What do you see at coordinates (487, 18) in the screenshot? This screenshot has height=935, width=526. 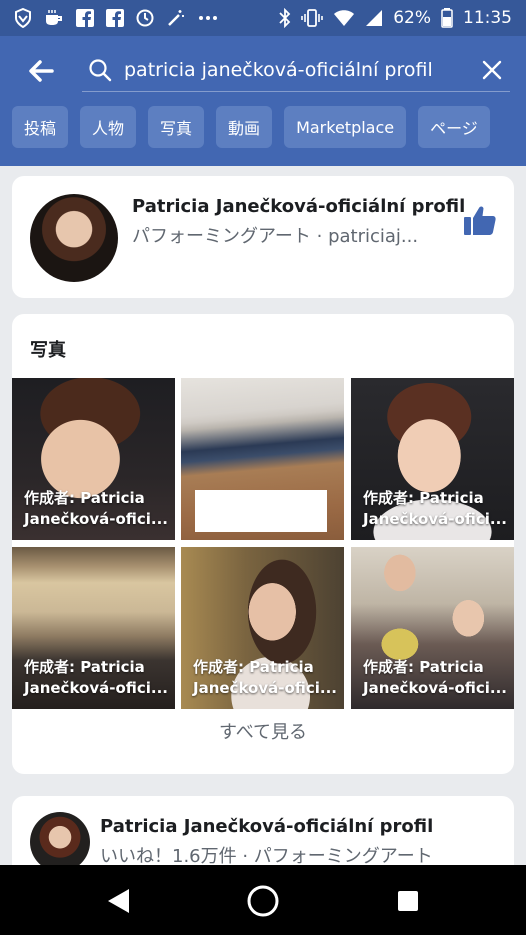 I see `clock-time: 11:35` at bounding box center [487, 18].